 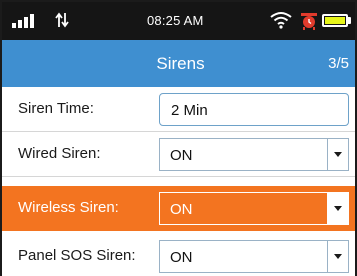 I want to click on data-transfer-icon, so click(x=62, y=20).